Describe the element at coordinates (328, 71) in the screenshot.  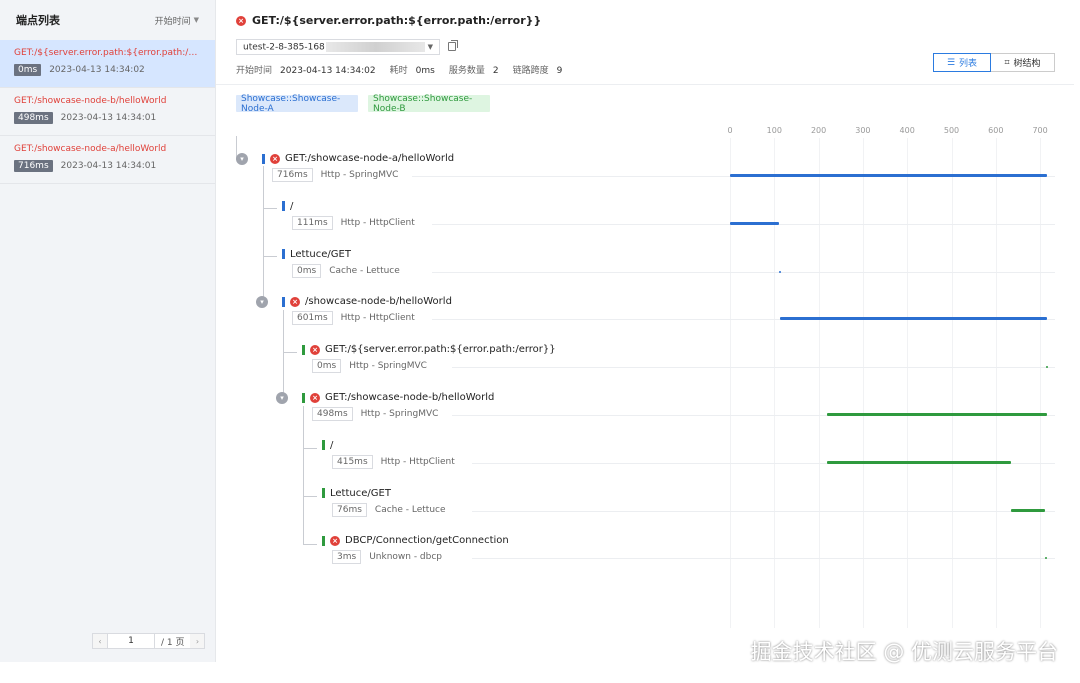
I see `meta-value: 2023-04-13 14:34:02` at that location.